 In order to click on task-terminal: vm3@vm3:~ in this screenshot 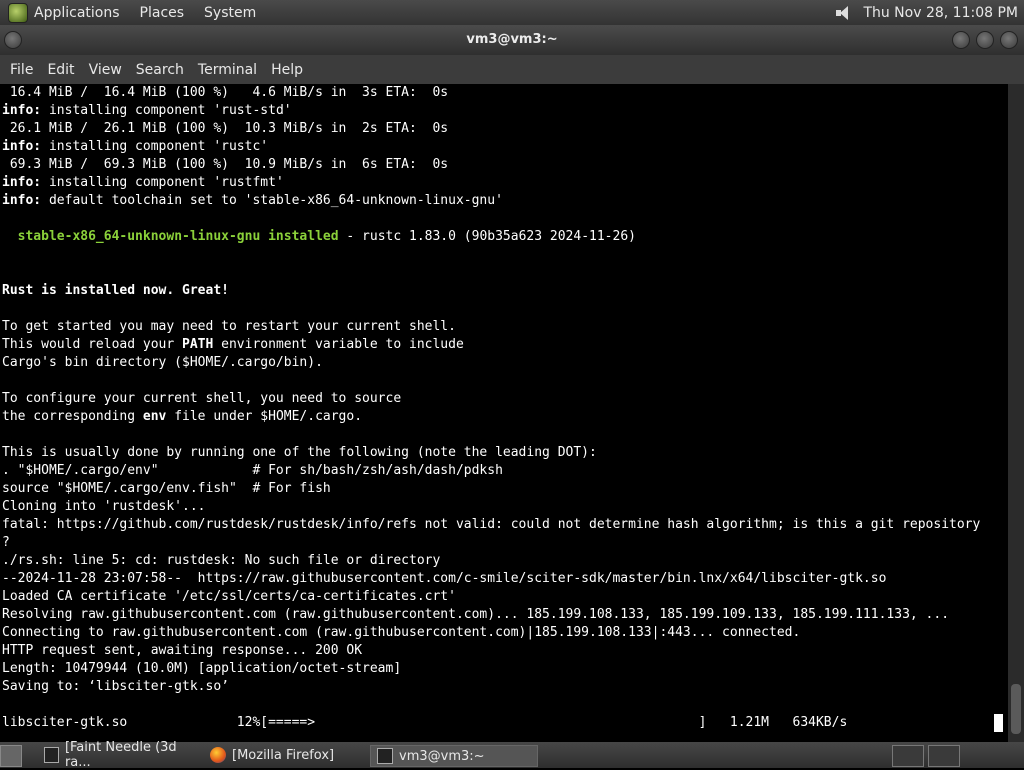, I will do `click(454, 756)`.